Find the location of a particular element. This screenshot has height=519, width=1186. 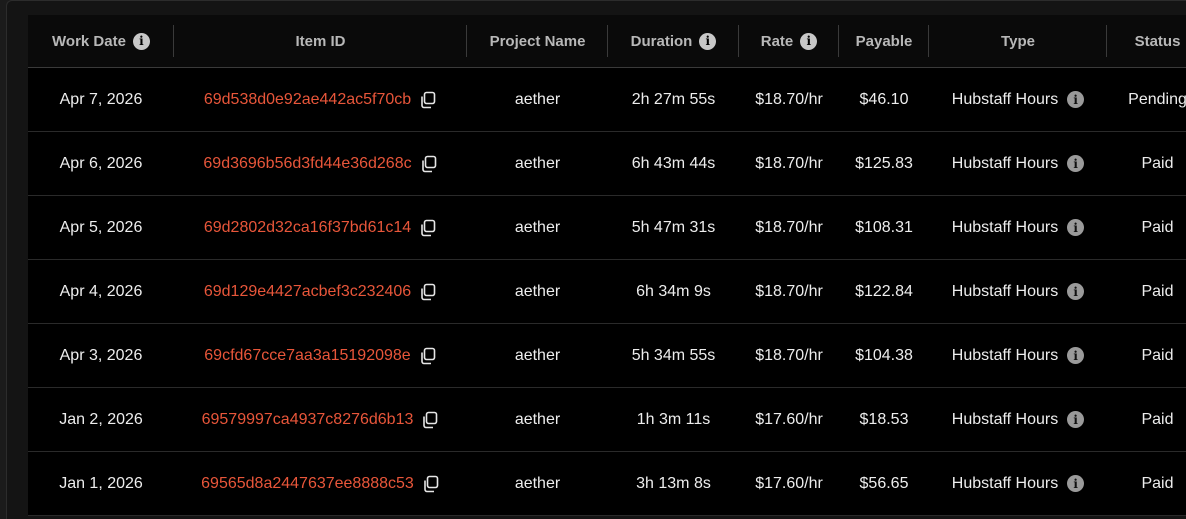

duration: 3h 13m 8s is located at coordinates (673, 483).